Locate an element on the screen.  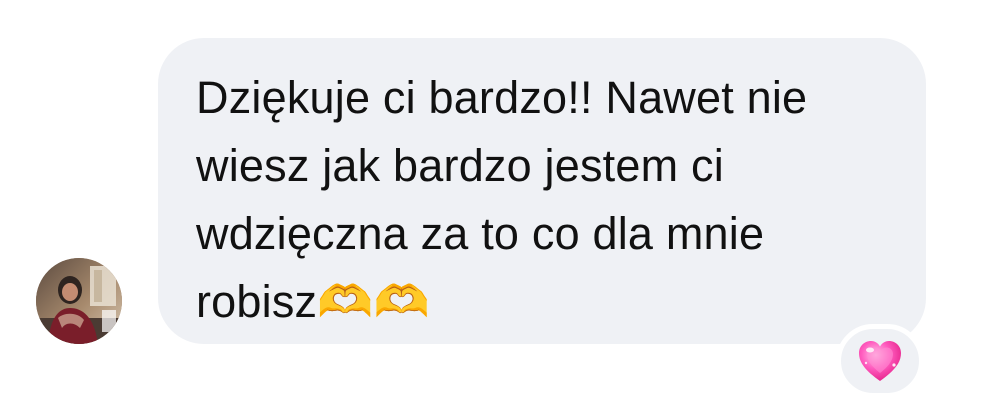
sender-avatar is located at coordinates (79, 301).